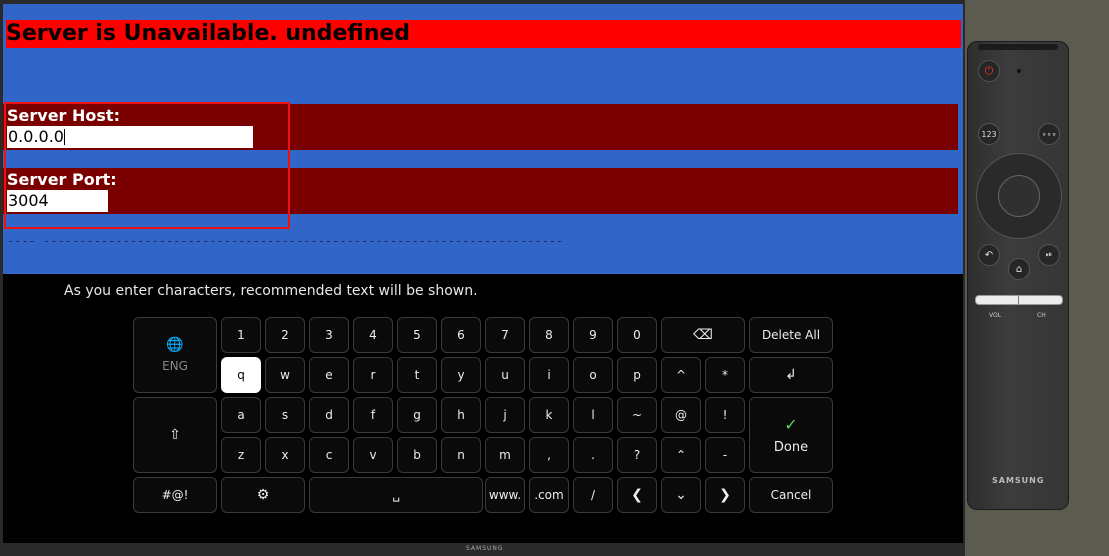 The image size is (1109, 556). I want to click on ir-sensor, so click(1019, 71).